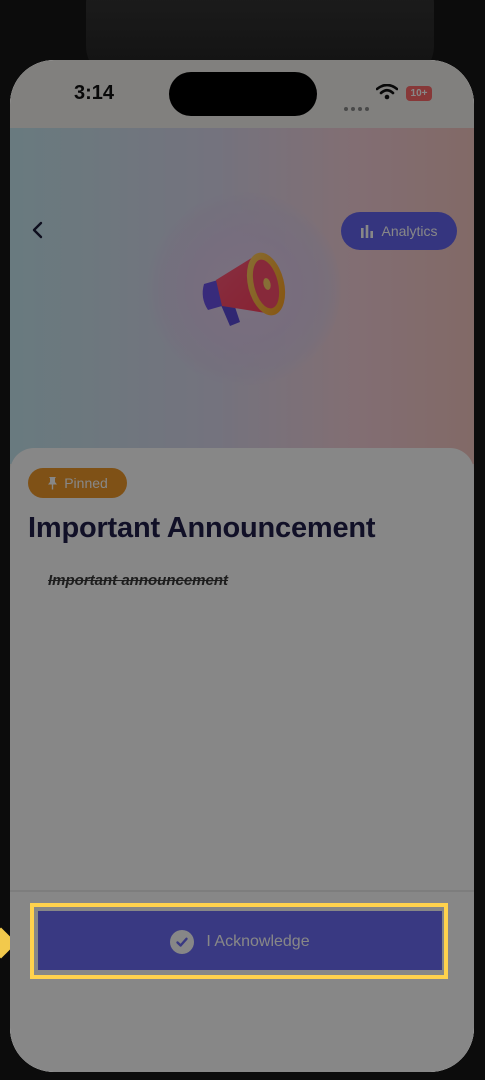 This screenshot has width=485, height=1080. Describe the element at coordinates (367, 231) in the screenshot. I see `bar-chart-icon` at that location.